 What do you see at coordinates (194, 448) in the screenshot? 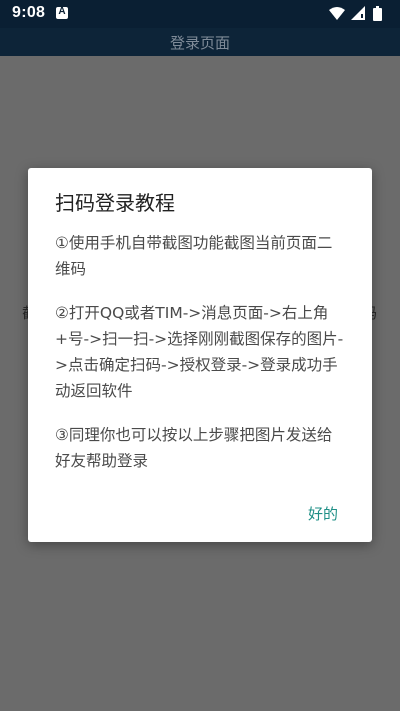
I see `dialog-step-3: ③同理你也可以按以上步骤把图片发送给好友帮助登录` at bounding box center [194, 448].